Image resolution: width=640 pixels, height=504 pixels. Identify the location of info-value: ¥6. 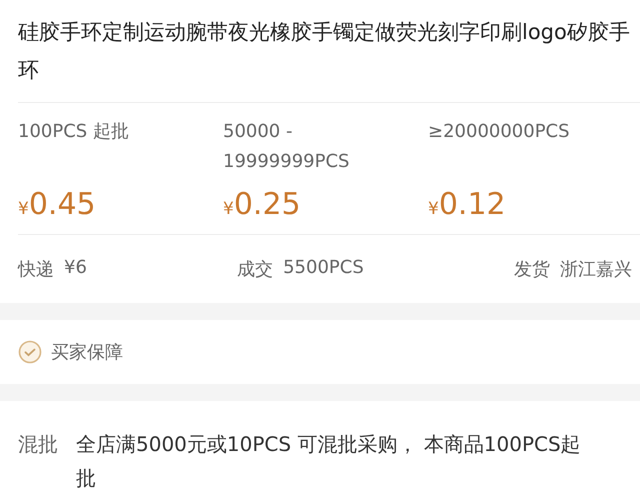
(75, 268).